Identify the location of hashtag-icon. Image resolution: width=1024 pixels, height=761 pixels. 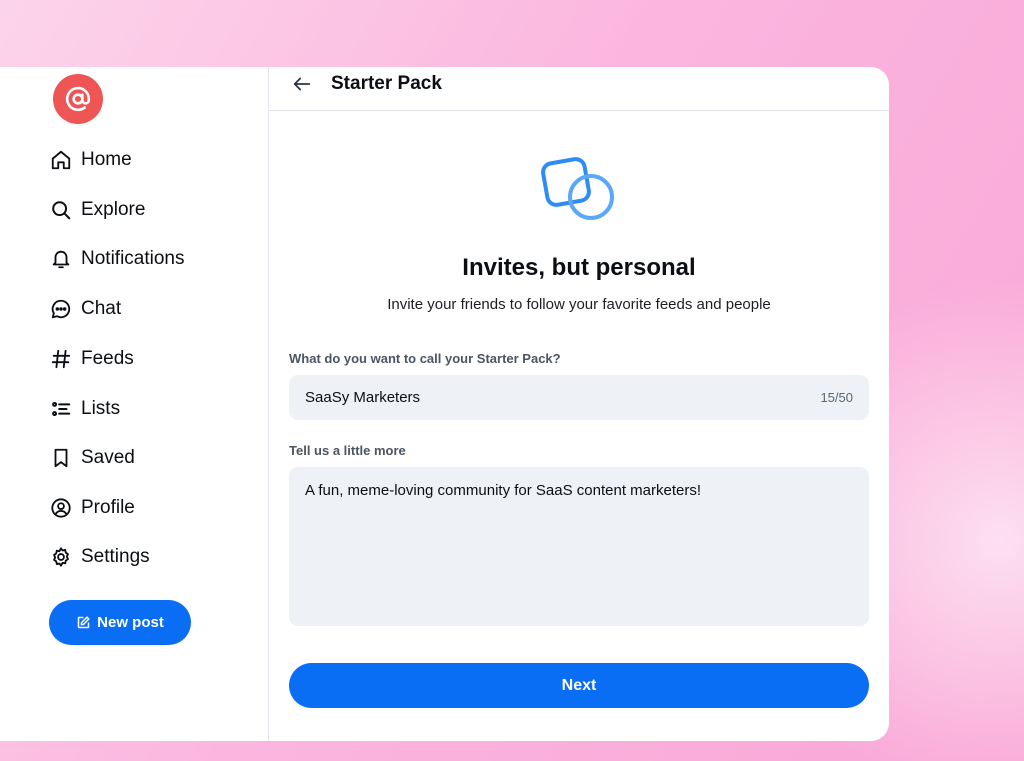
(61, 359).